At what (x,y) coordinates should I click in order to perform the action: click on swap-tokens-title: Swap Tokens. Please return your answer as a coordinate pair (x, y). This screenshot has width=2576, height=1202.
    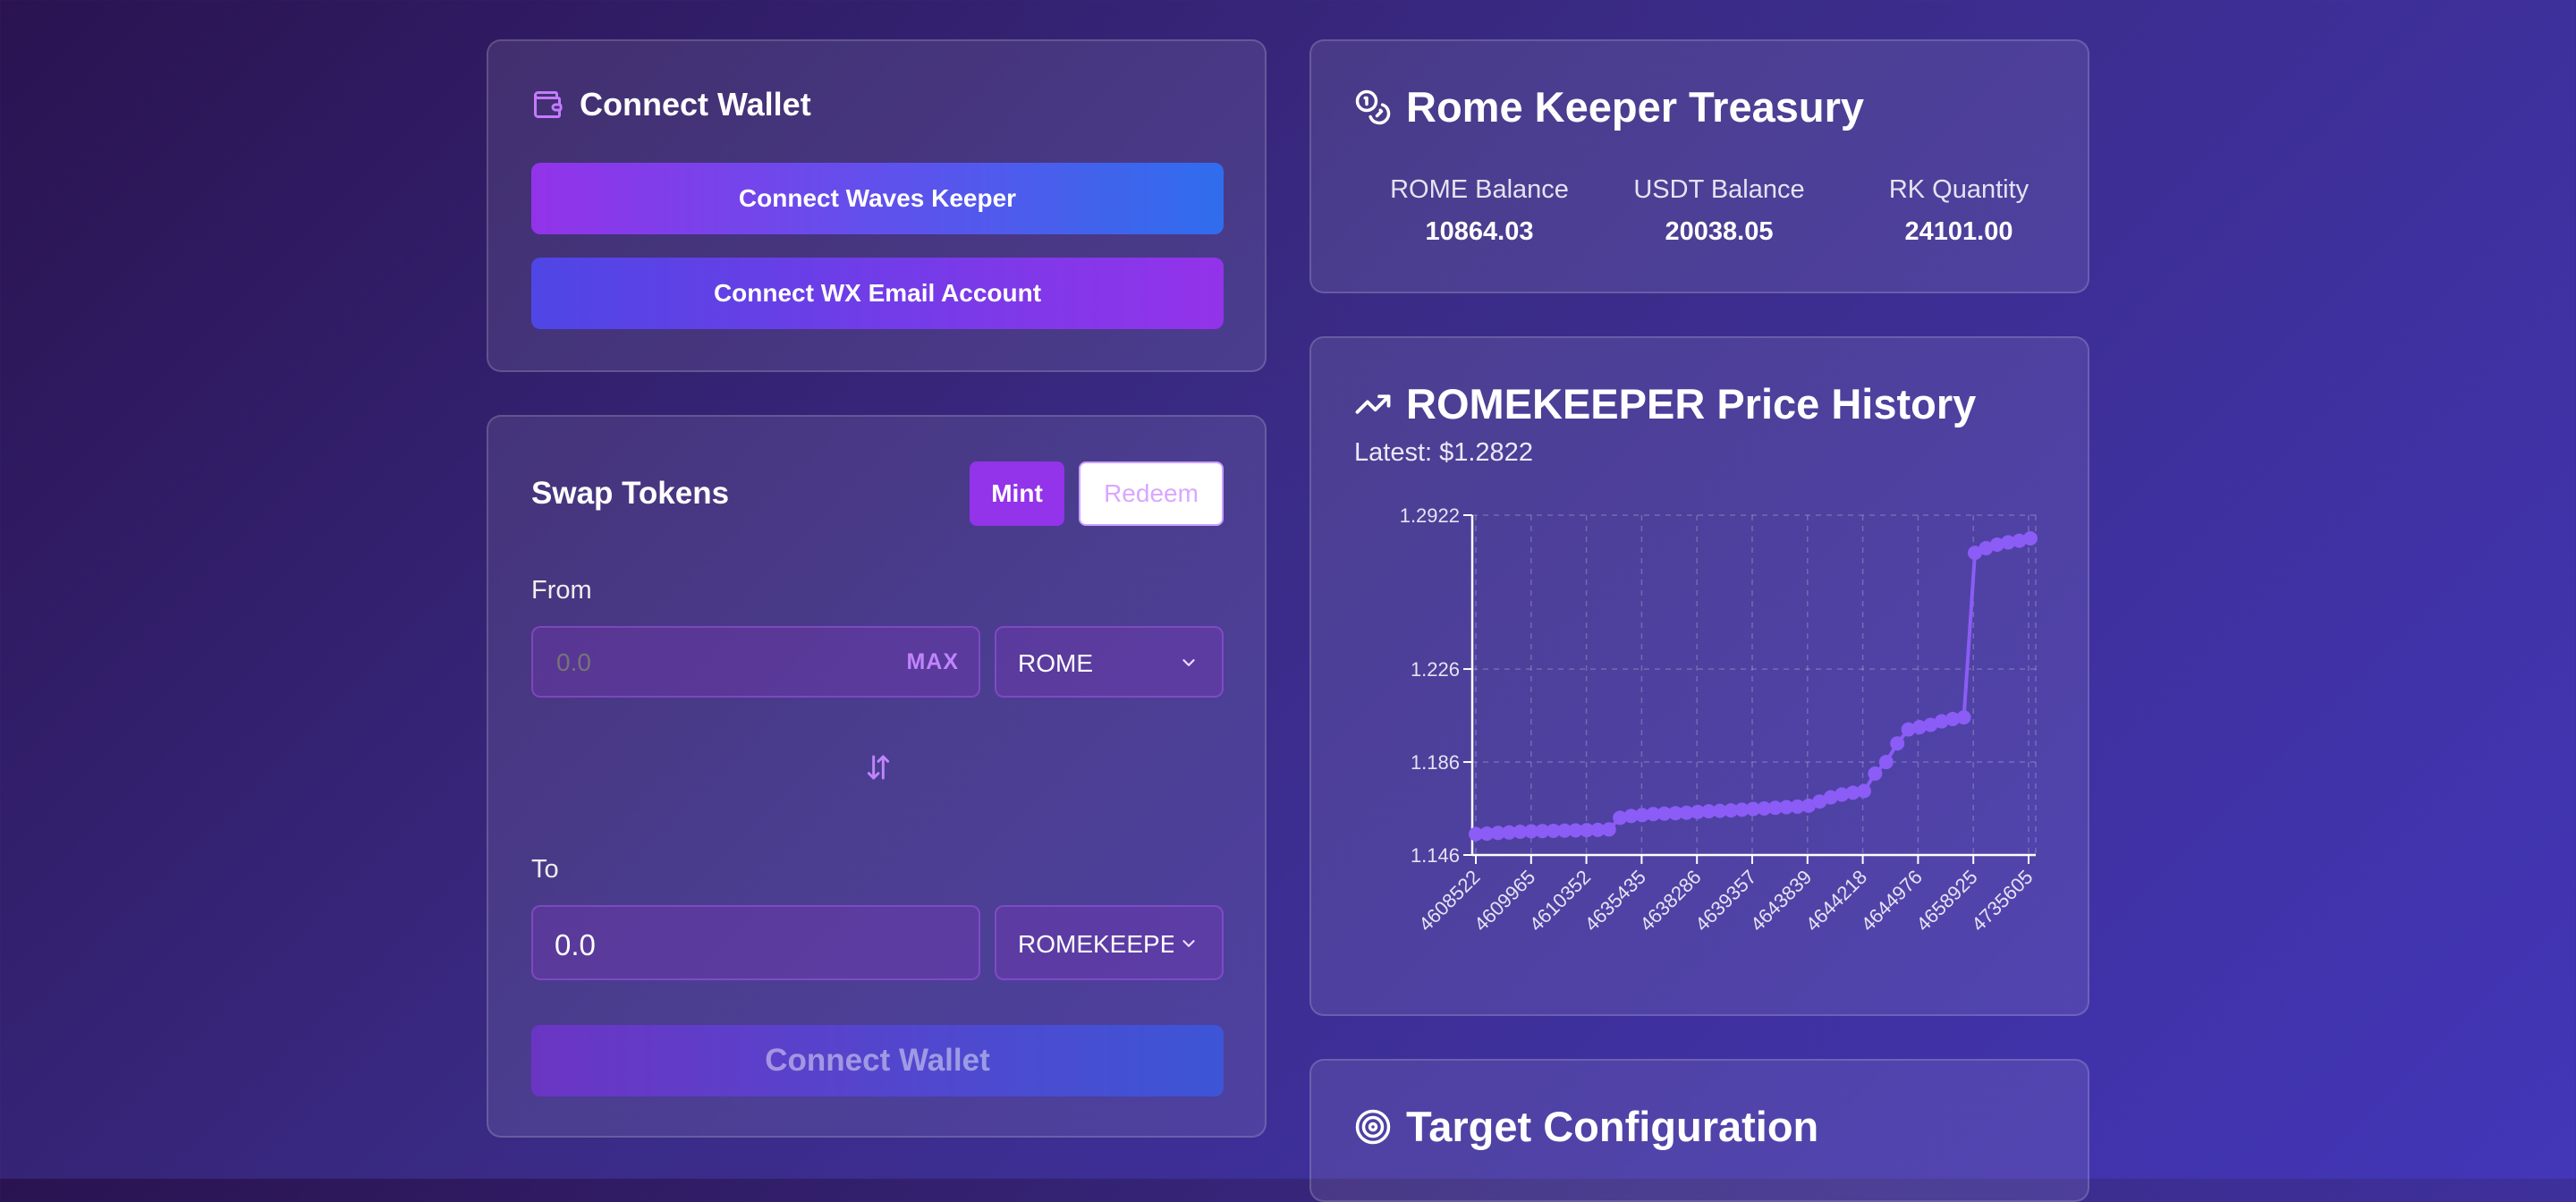
    Looking at the image, I should click on (630, 493).